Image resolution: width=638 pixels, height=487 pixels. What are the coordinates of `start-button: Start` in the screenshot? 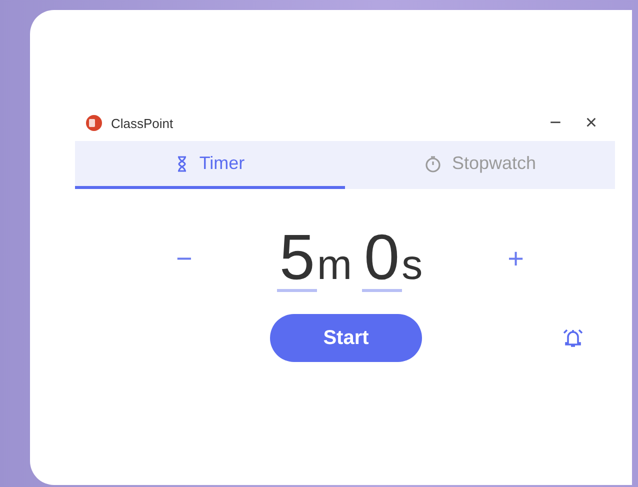 It's located at (346, 338).